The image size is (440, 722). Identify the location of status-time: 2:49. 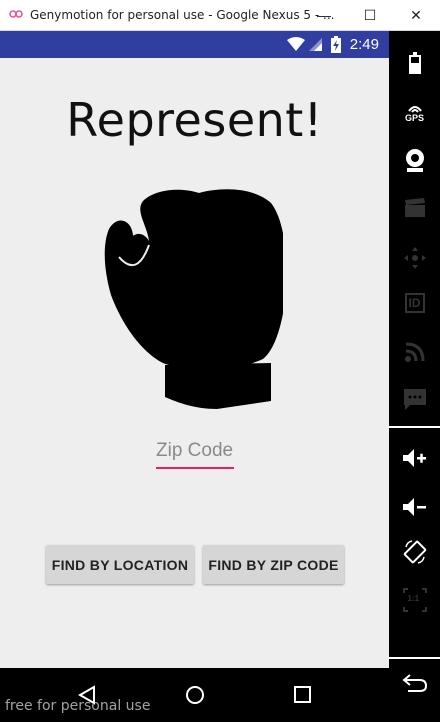
(364, 44).